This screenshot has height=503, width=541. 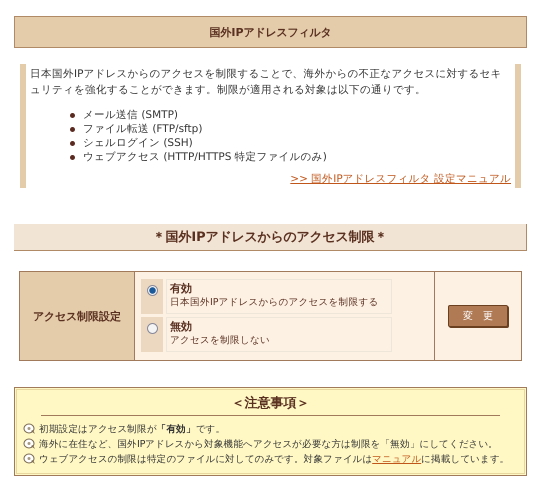 What do you see at coordinates (266, 82) in the screenshot?
I see `intro-text: 日本国外IPアドレスからのアクセスを制限することで、海外からの不正なアクセスに対するセキュリティを強化することができます。制限が適用される対象は以下の通りです。` at bounding box center [266, 82].